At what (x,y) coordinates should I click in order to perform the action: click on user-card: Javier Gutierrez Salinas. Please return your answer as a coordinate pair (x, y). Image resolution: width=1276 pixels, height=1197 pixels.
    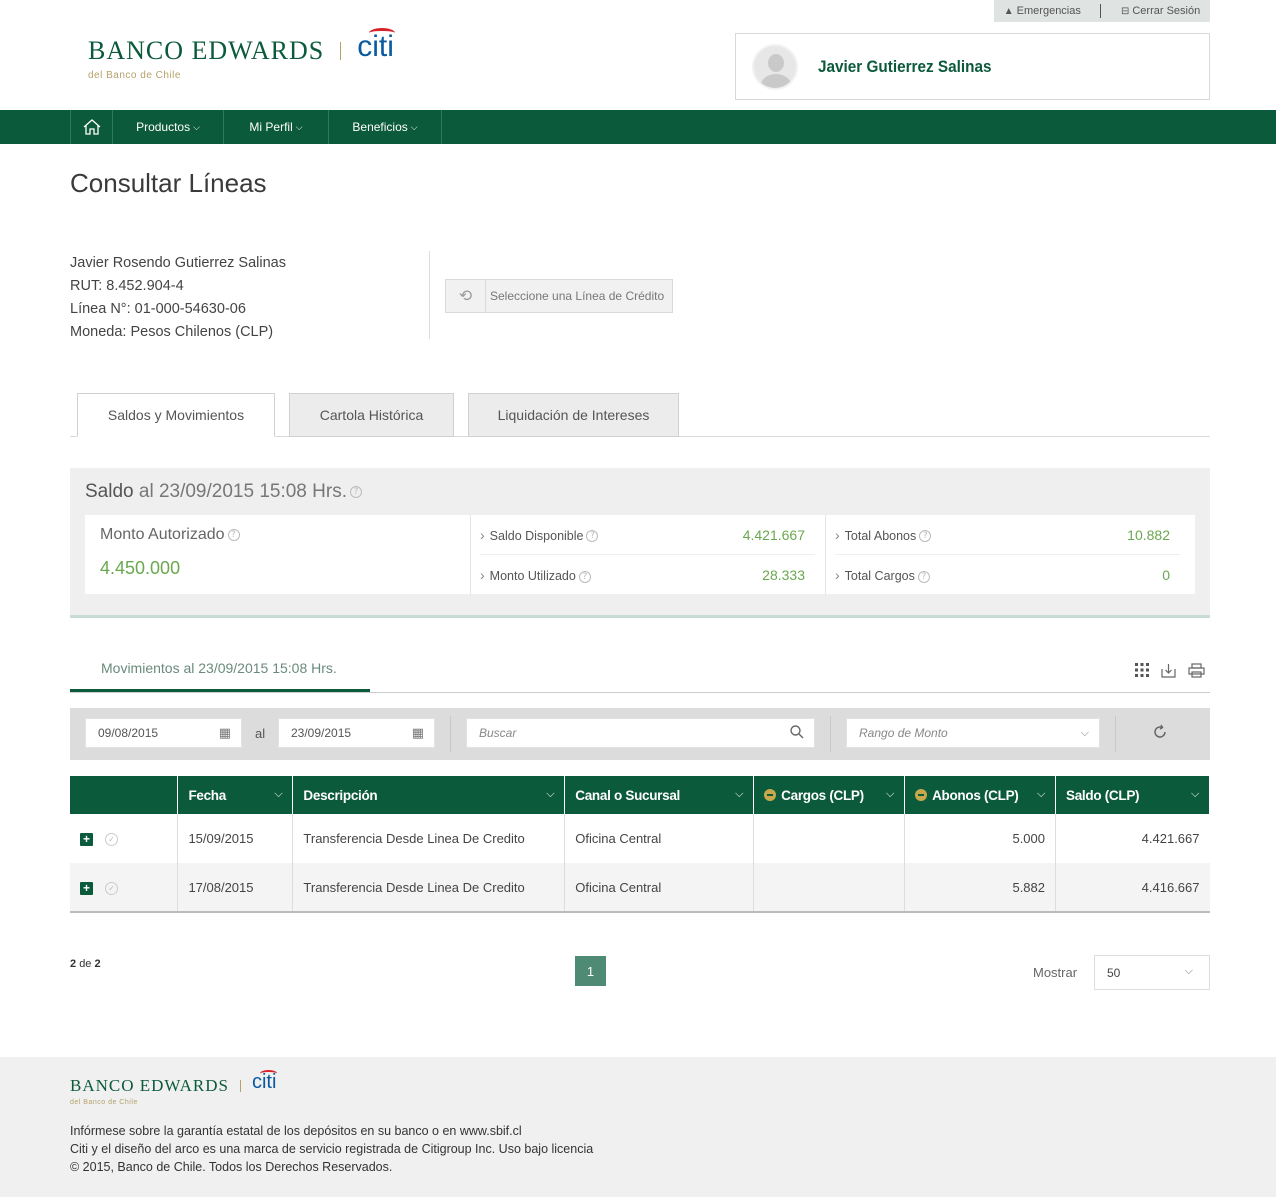
    Looking at the image, I should click on (972, 66).